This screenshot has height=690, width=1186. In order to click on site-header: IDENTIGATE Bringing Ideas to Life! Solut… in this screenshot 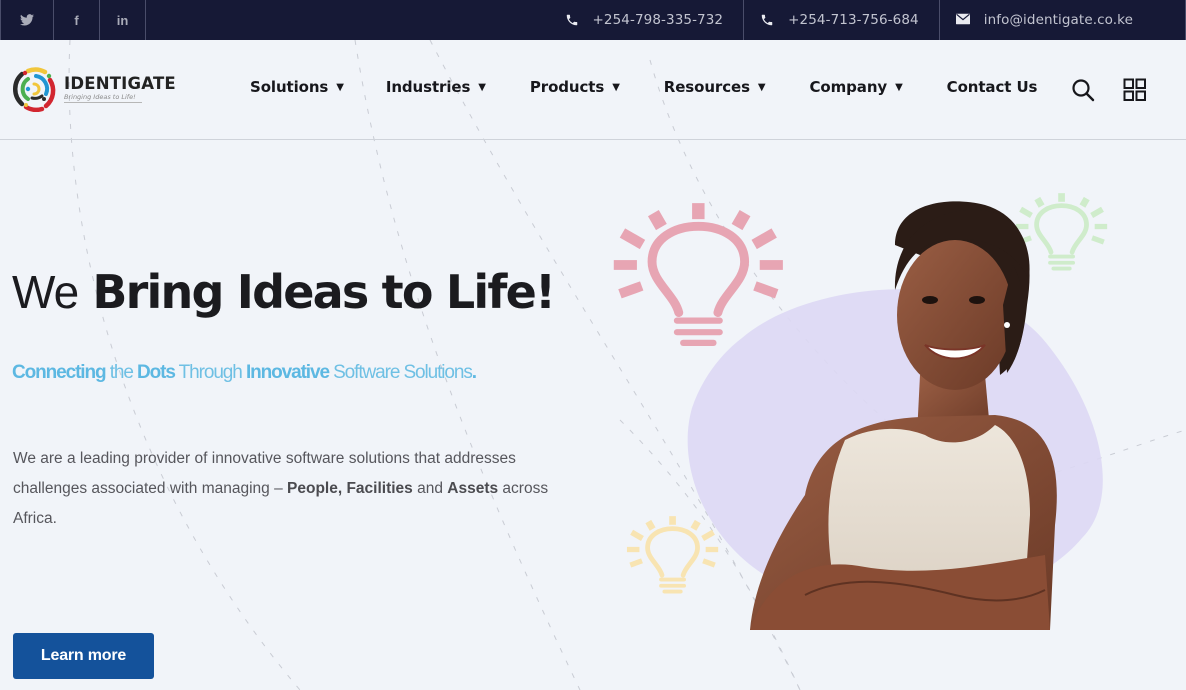, I will do `click(593, 90)`.